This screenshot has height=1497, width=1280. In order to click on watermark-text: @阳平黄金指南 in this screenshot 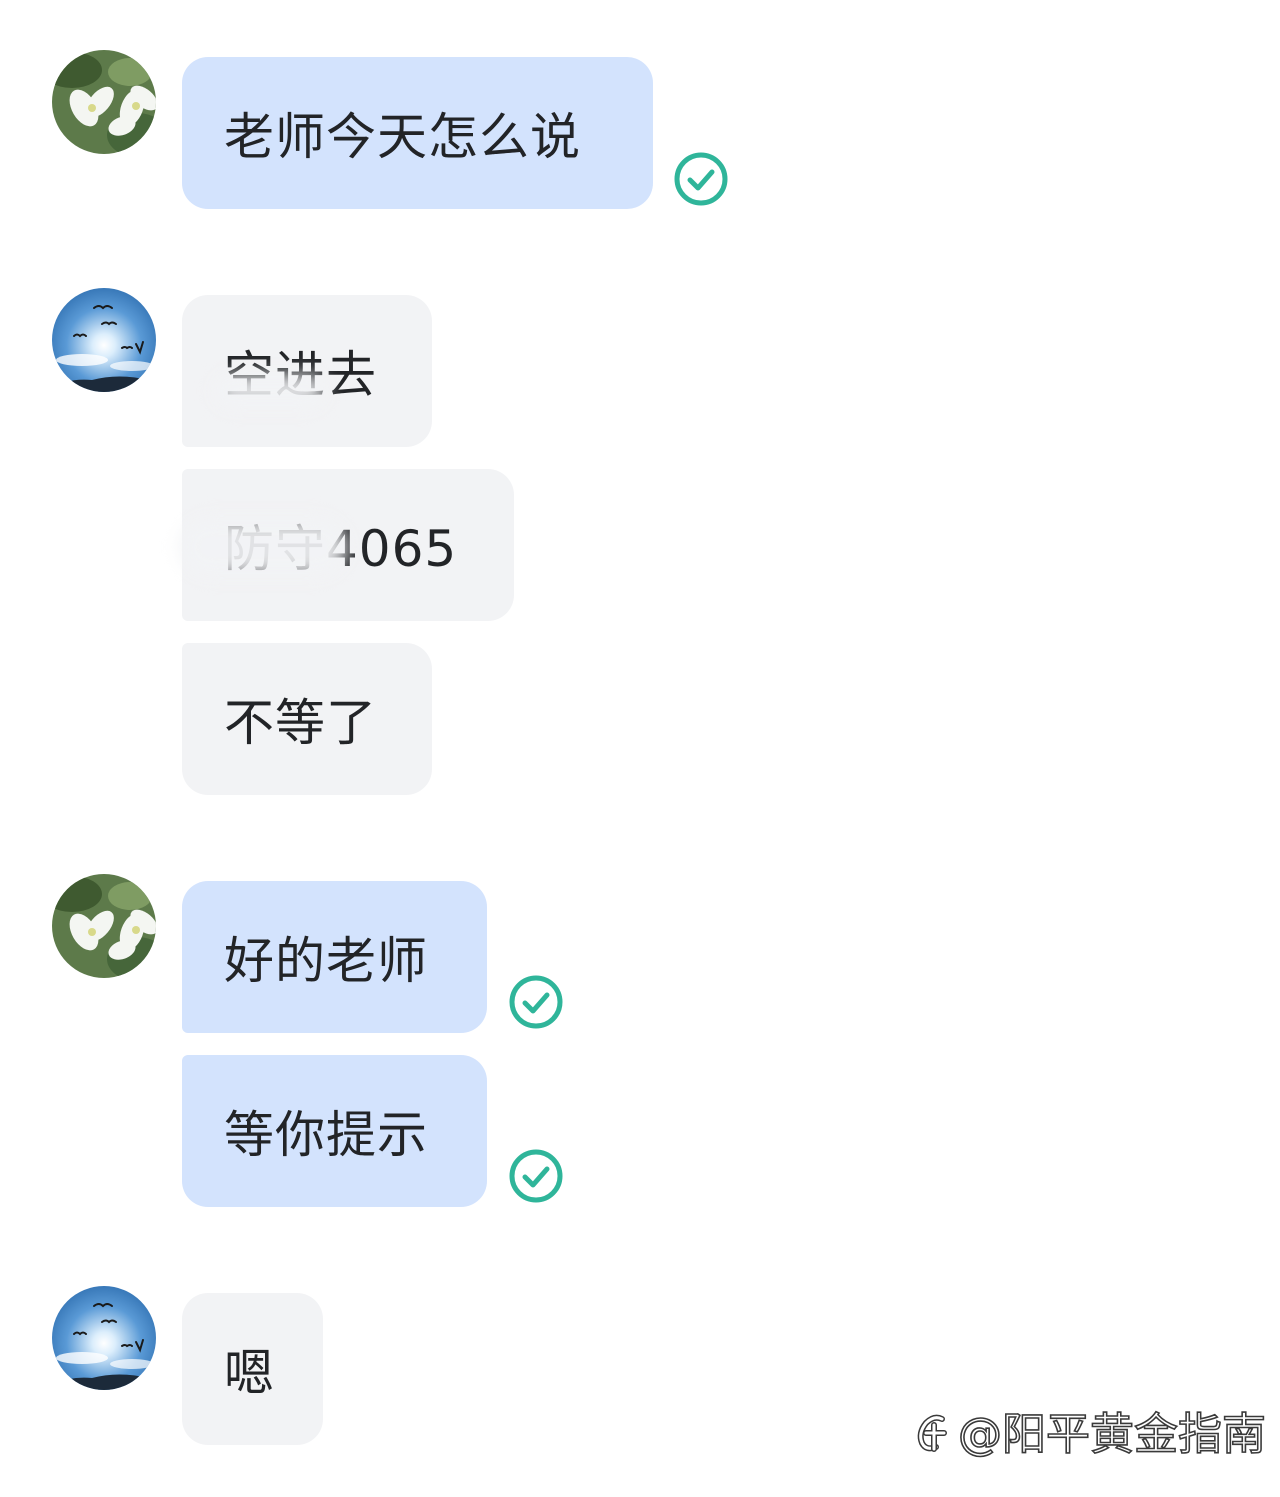, I will do `click(1112, 1434)`.